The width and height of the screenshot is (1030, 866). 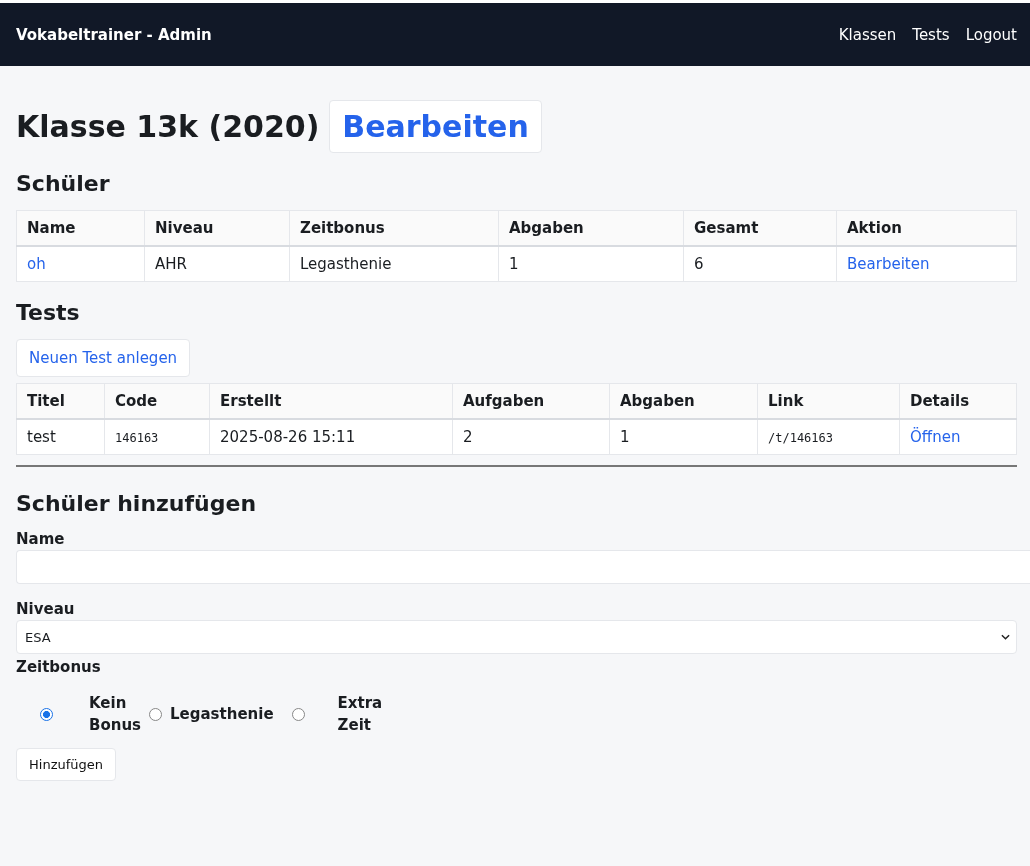 I want to click on table-cell: 6, so click(x=760, y=264).